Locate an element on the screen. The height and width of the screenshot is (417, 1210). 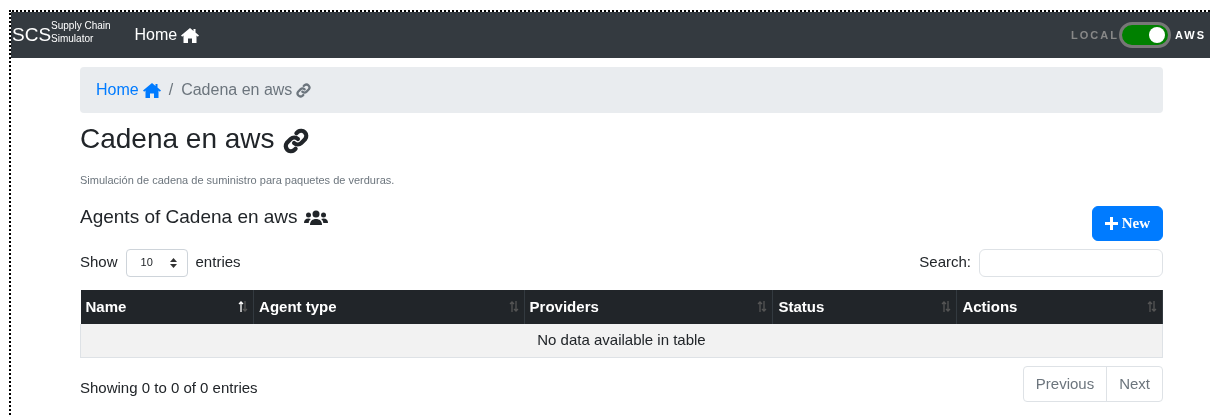
length-label: Show is located at coordinates (99, 262).